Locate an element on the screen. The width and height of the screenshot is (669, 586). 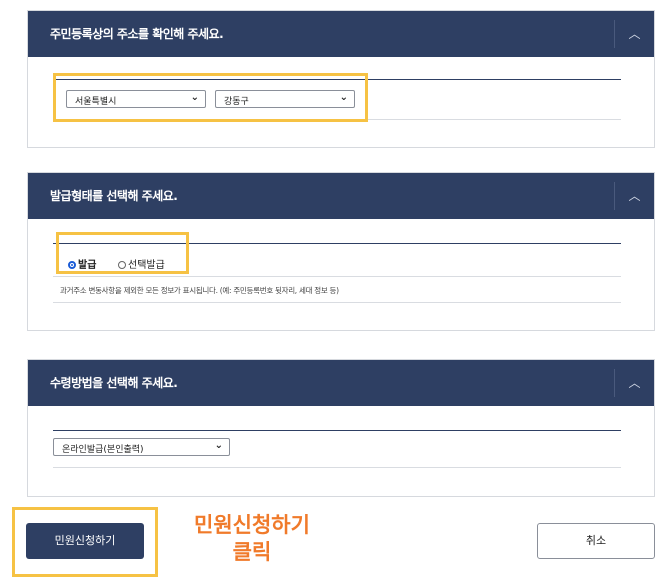
receive-method-panel-header: 수령방법을 선택해 주세요. ︿ is located at coordinates (341, 383).